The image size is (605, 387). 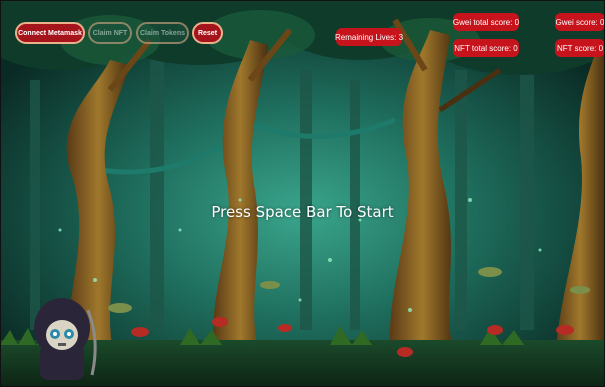 I want to click on claim-nft-button: Claim NFT, so click(x=110, y=33).